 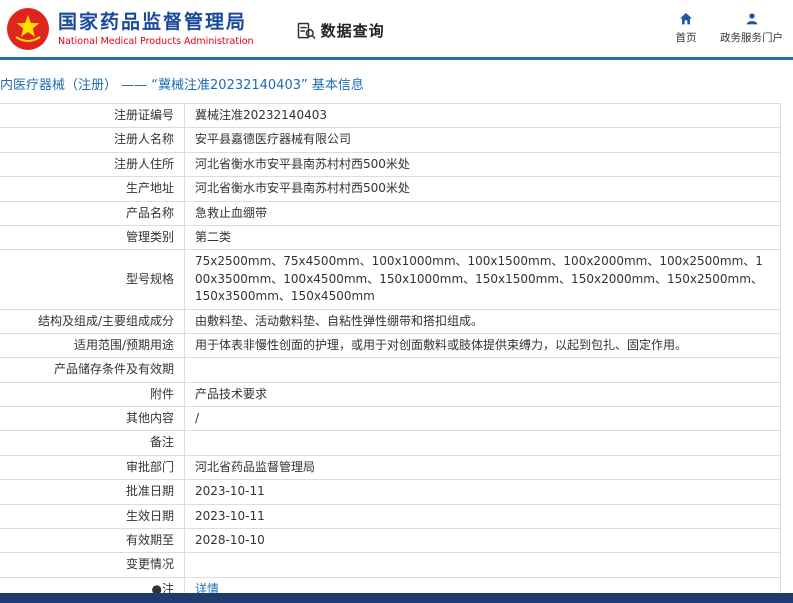 I want to click on row-value: 急救止血绷带, so click(x=482, y=213).